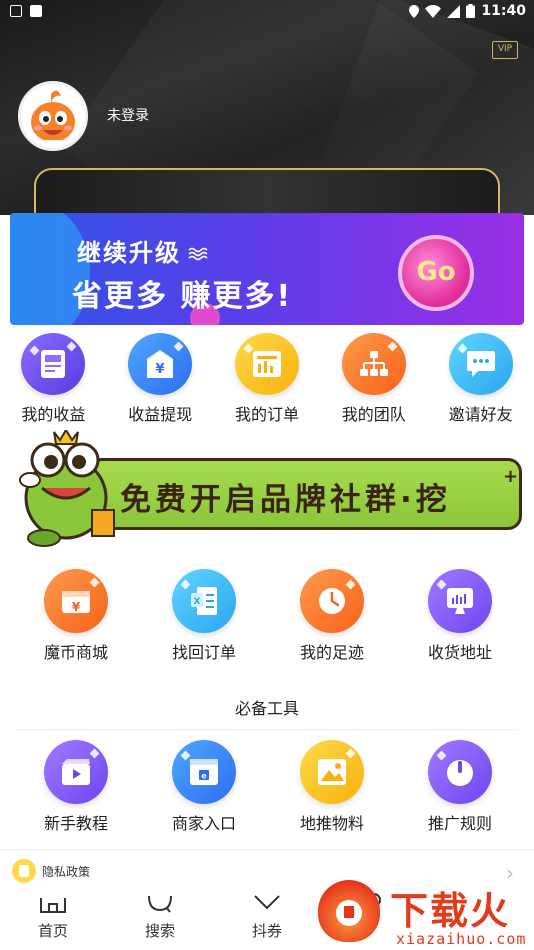 This screenshot has height=950, width=534. Describe the element at coordinates (480, 414) in the screenshot. I see `menu-item-label: 邀请好友` at that location.